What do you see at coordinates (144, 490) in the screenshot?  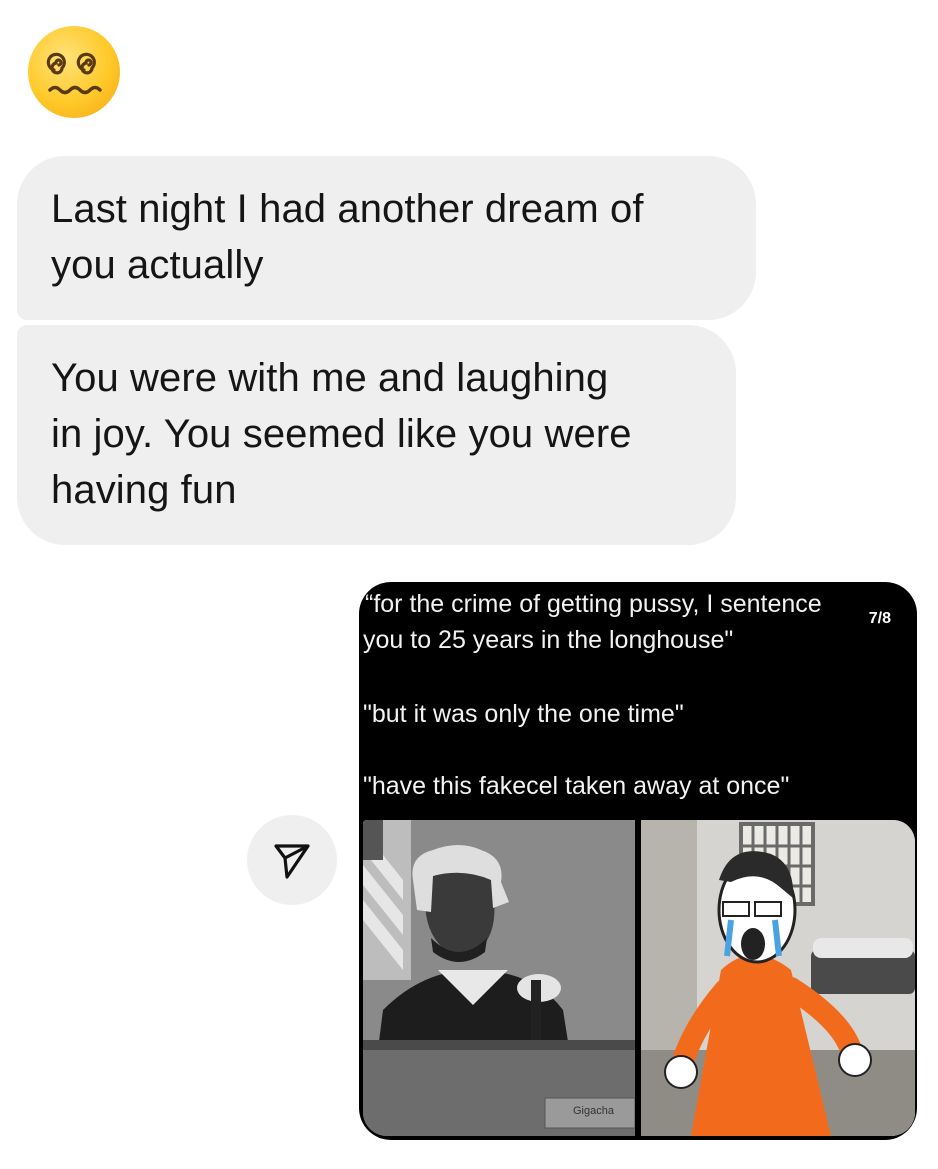 I see `message-line: having fun` at bounding box center [144, 490].